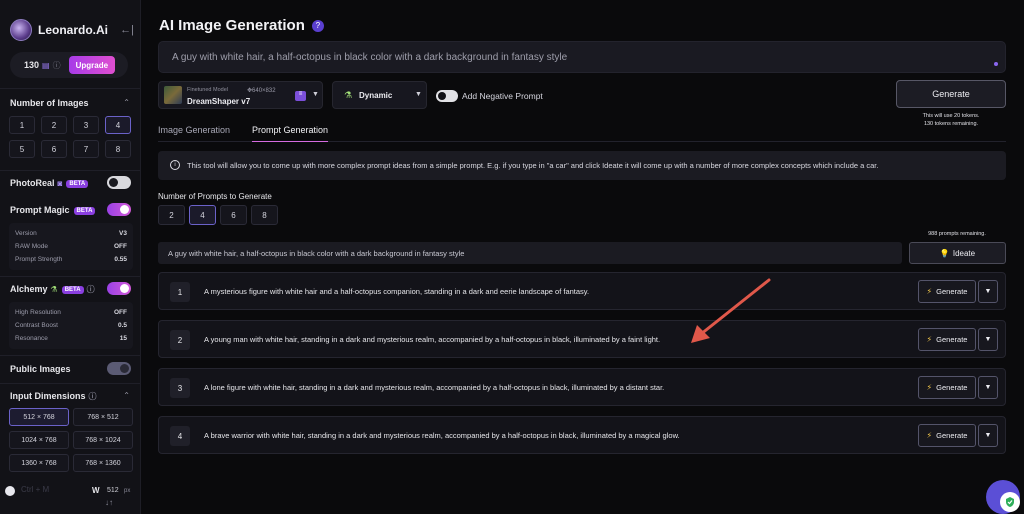 This screenshot has height=514, width=1024. Describe the element at coordinates (46, 65) in the screenshot. I see `token-icon: ▤` at that location.